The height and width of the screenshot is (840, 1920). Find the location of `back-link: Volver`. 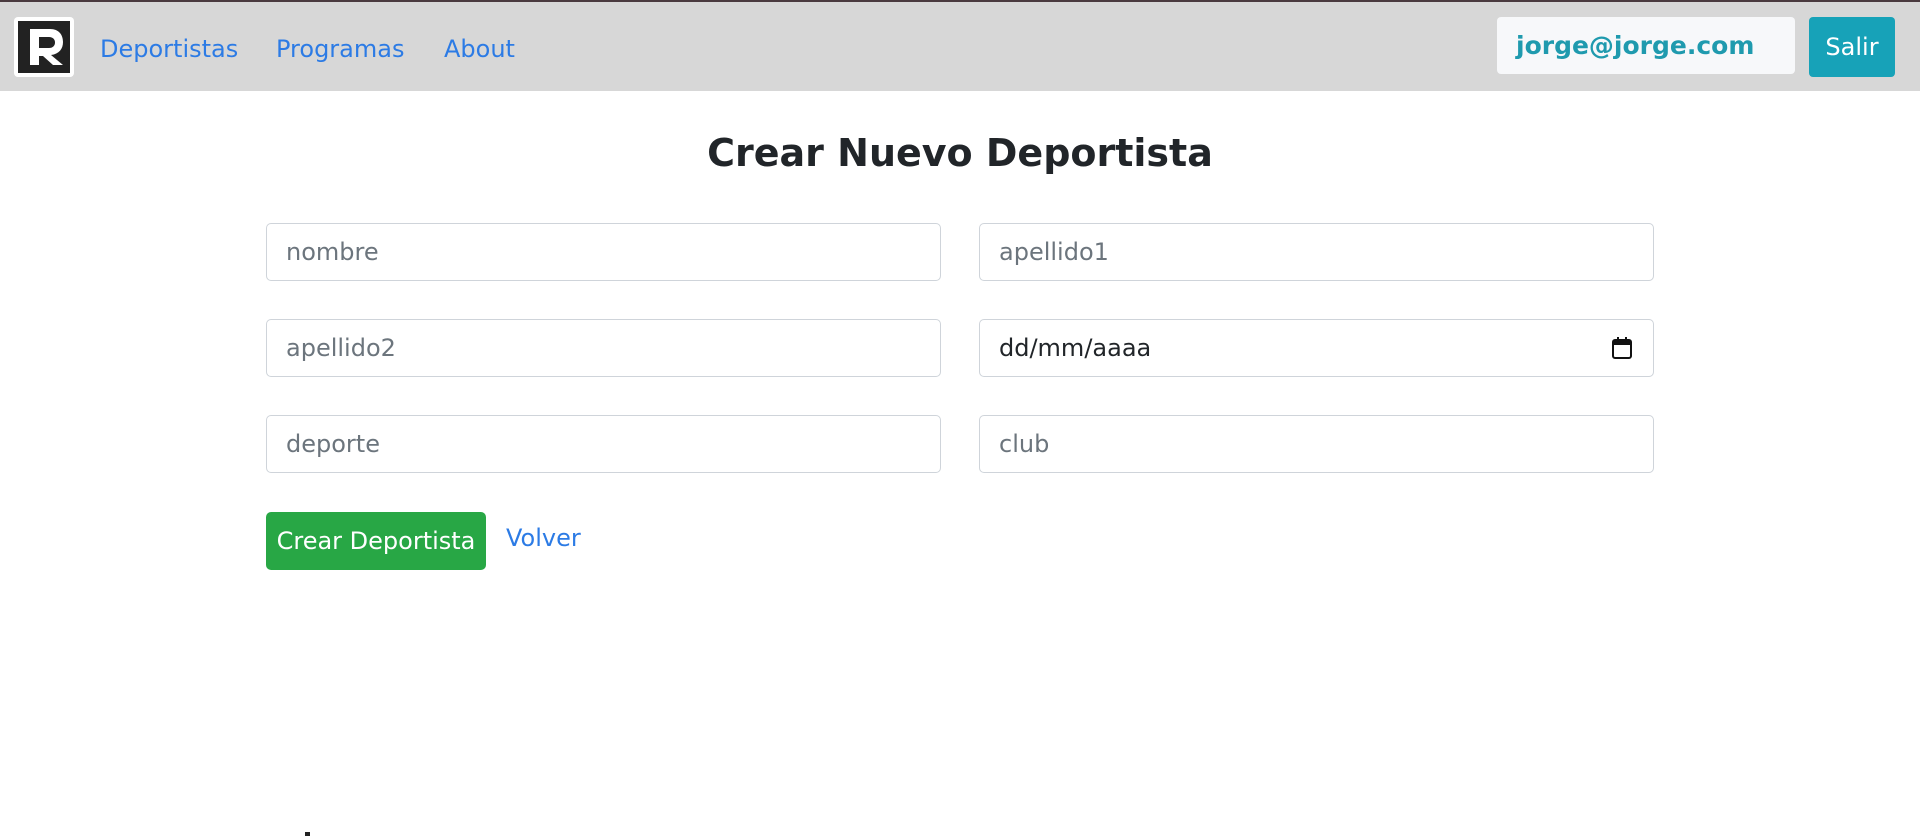

back-link: Volver is located at coordinates (543, 538).